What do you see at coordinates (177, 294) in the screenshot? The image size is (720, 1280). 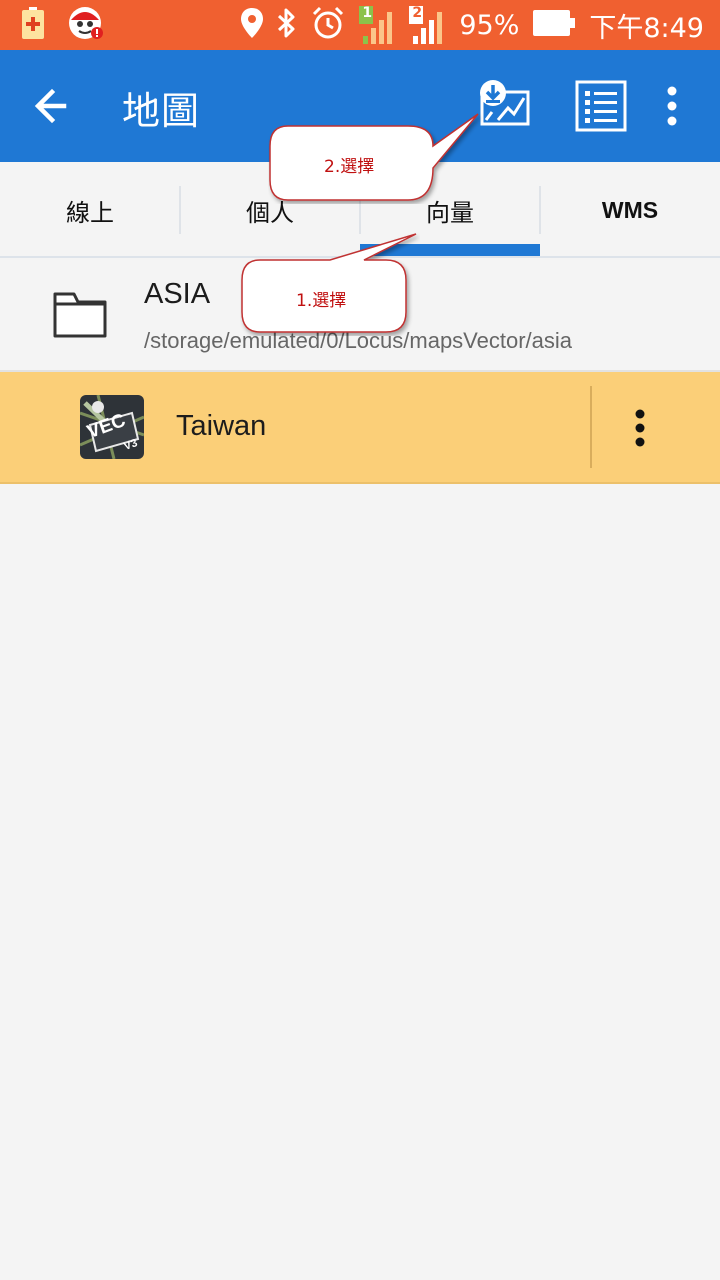 I see `folder-name: ASIA` at bounding box center [177, 294].